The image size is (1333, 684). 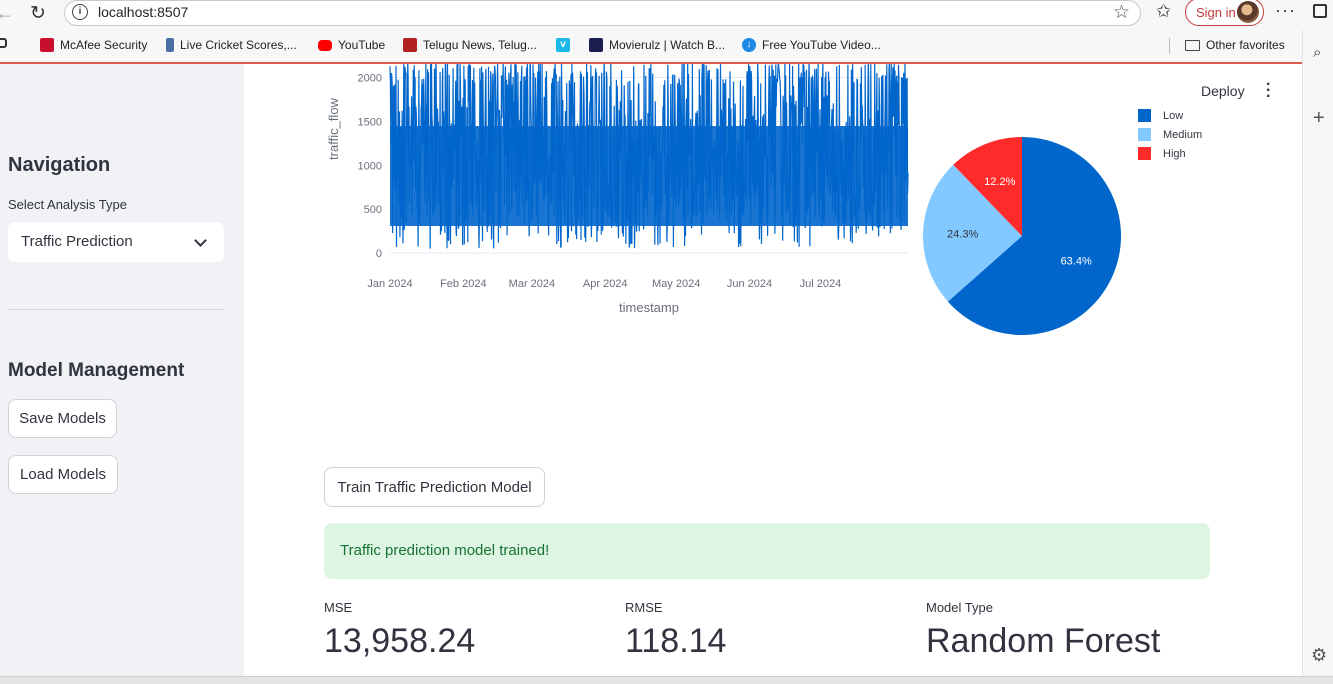 What do you see at coordinates (666, 680) in the screenshot?
I see `bottom-scrollbar-area` at bounding box center [666, 680].